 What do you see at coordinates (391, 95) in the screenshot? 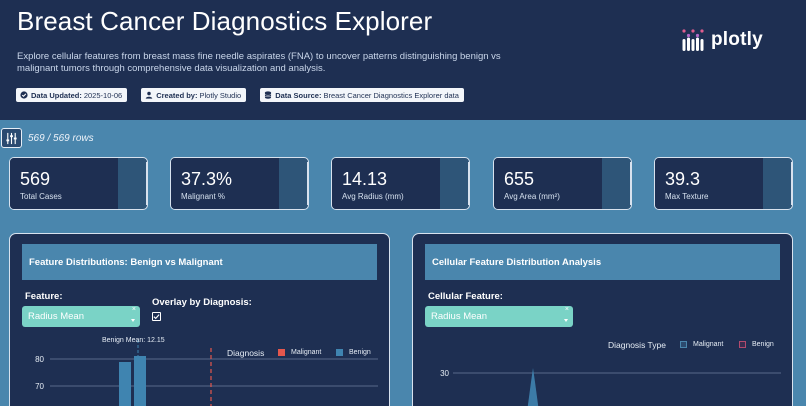
I see `badge-value: Breast Cancer Diagnostics Explorer data` at bounding box center [391, 95].